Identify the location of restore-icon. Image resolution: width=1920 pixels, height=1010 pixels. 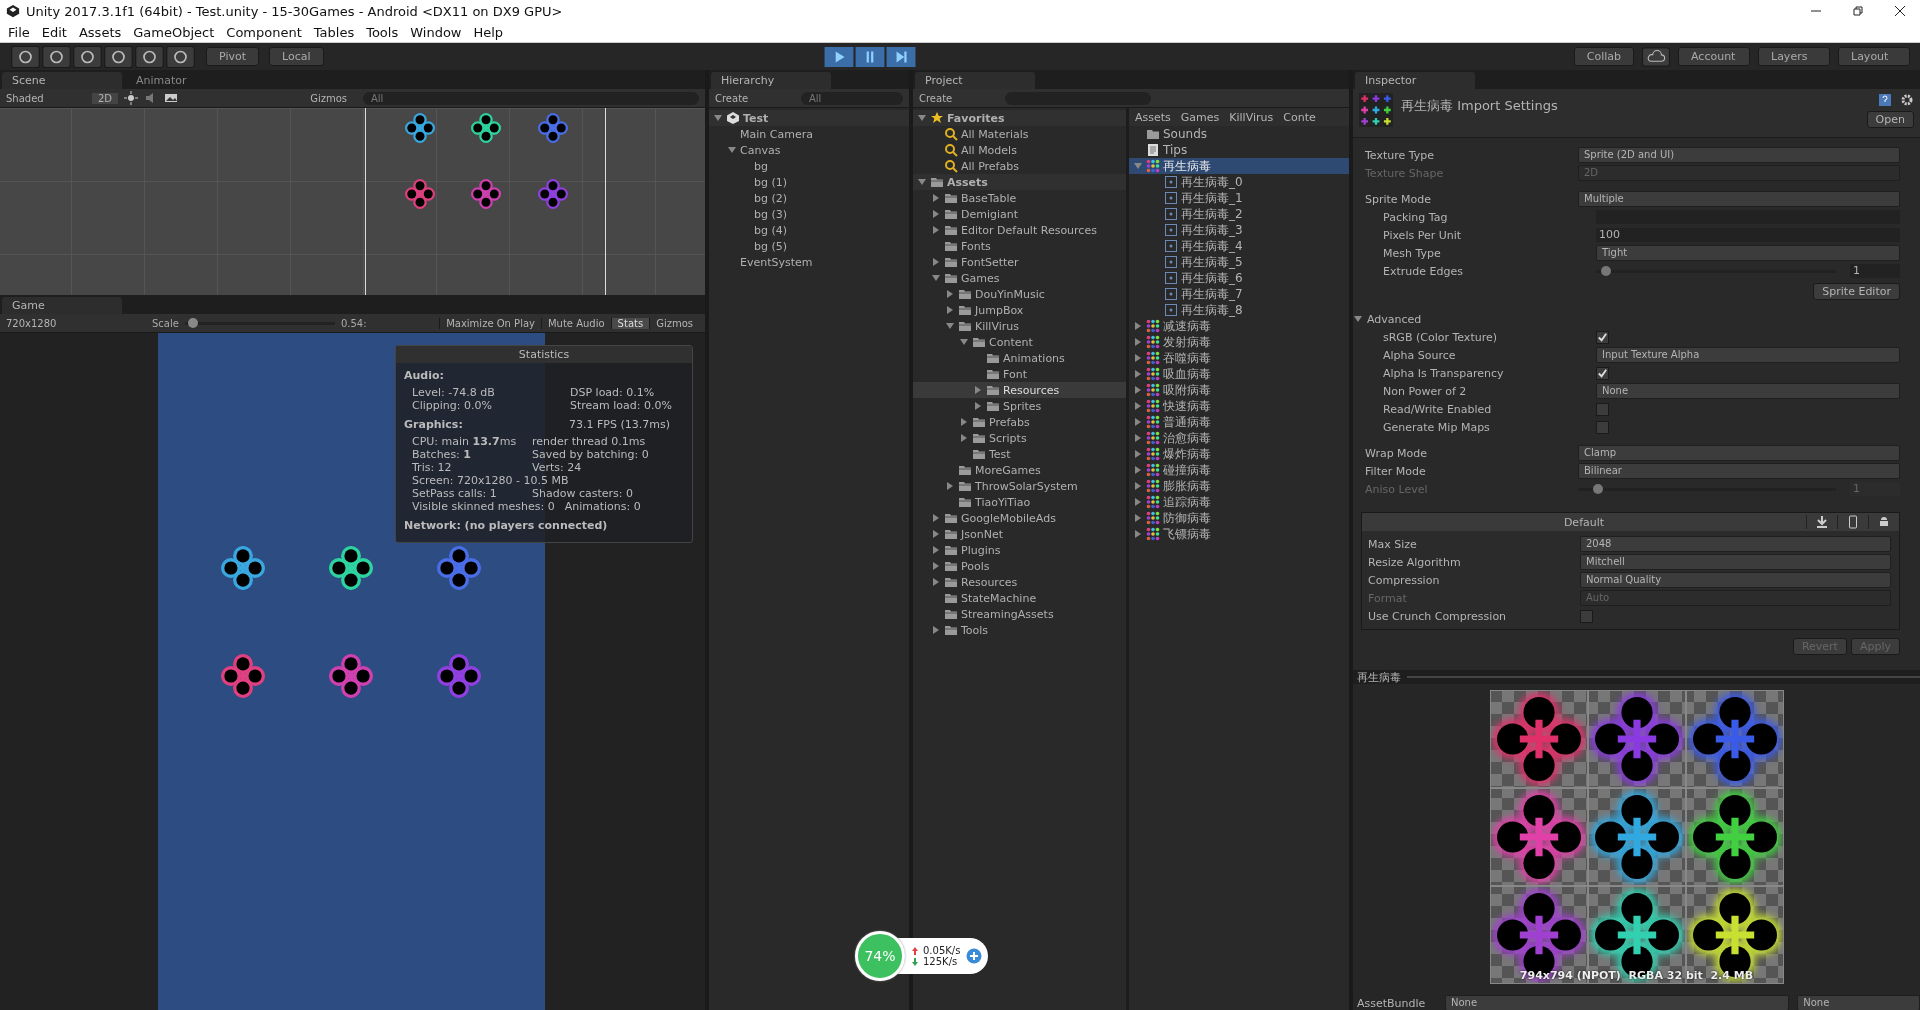
(1858, 11).